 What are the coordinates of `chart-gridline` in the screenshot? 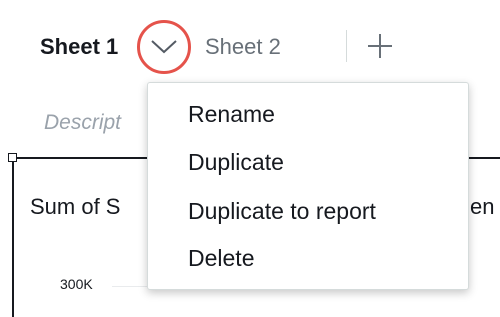 It's located at (132, 286).